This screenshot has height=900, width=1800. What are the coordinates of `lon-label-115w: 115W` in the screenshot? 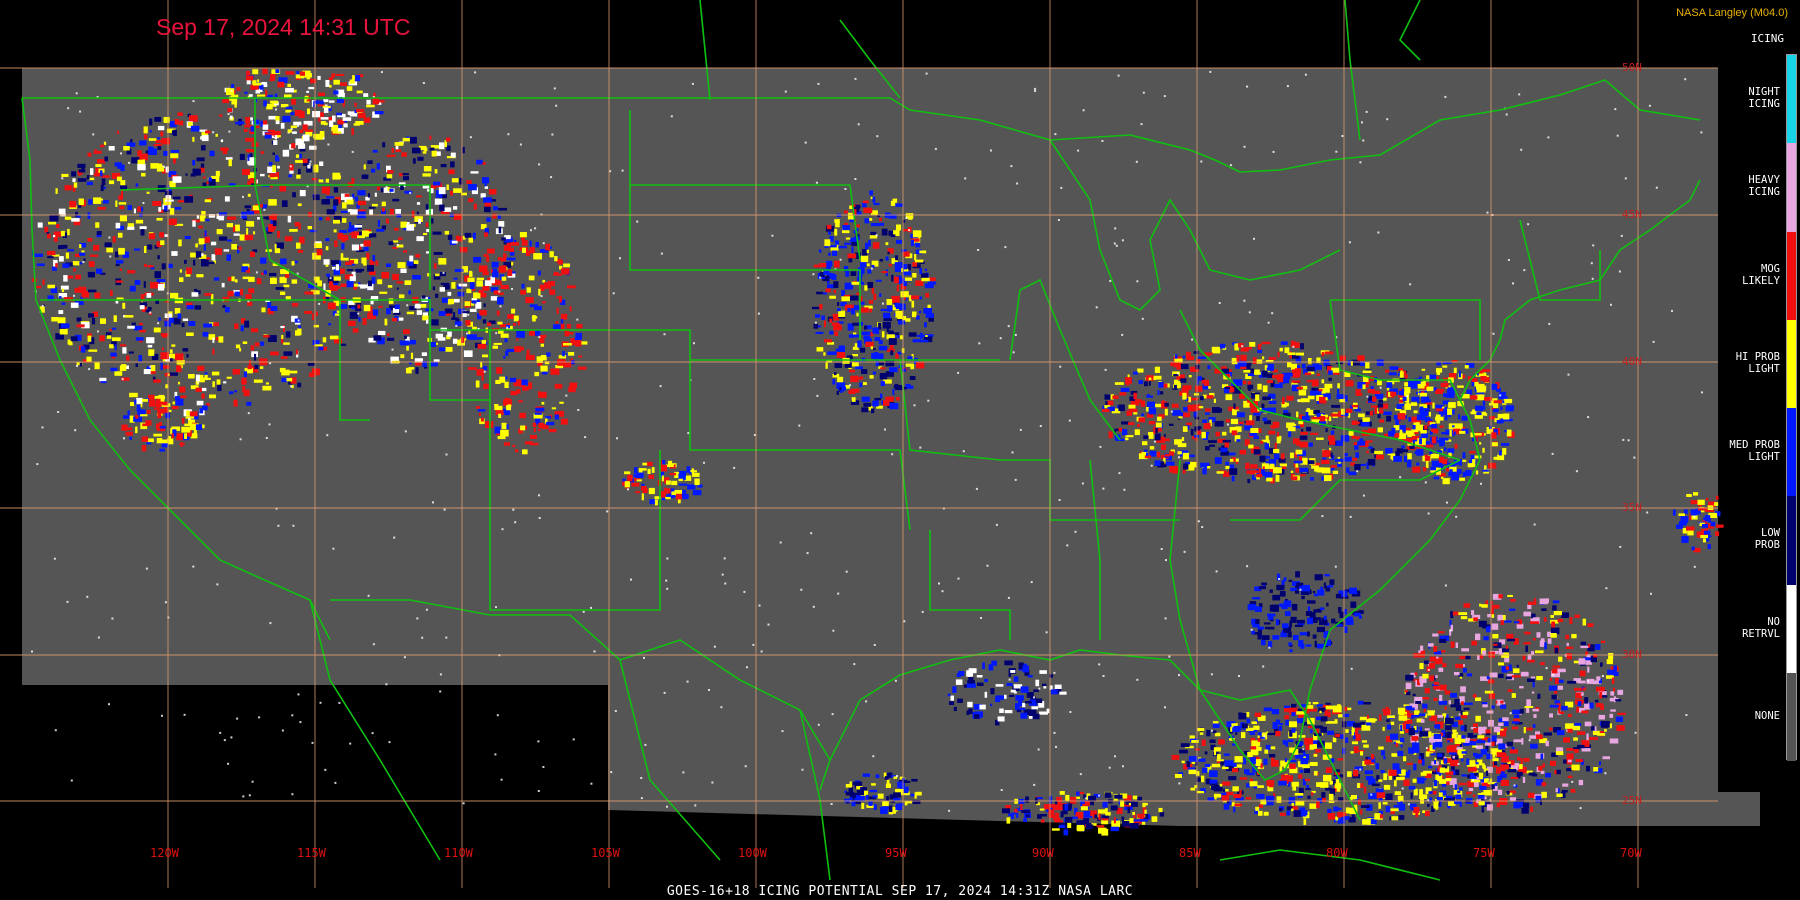 It's located at (311, 853).